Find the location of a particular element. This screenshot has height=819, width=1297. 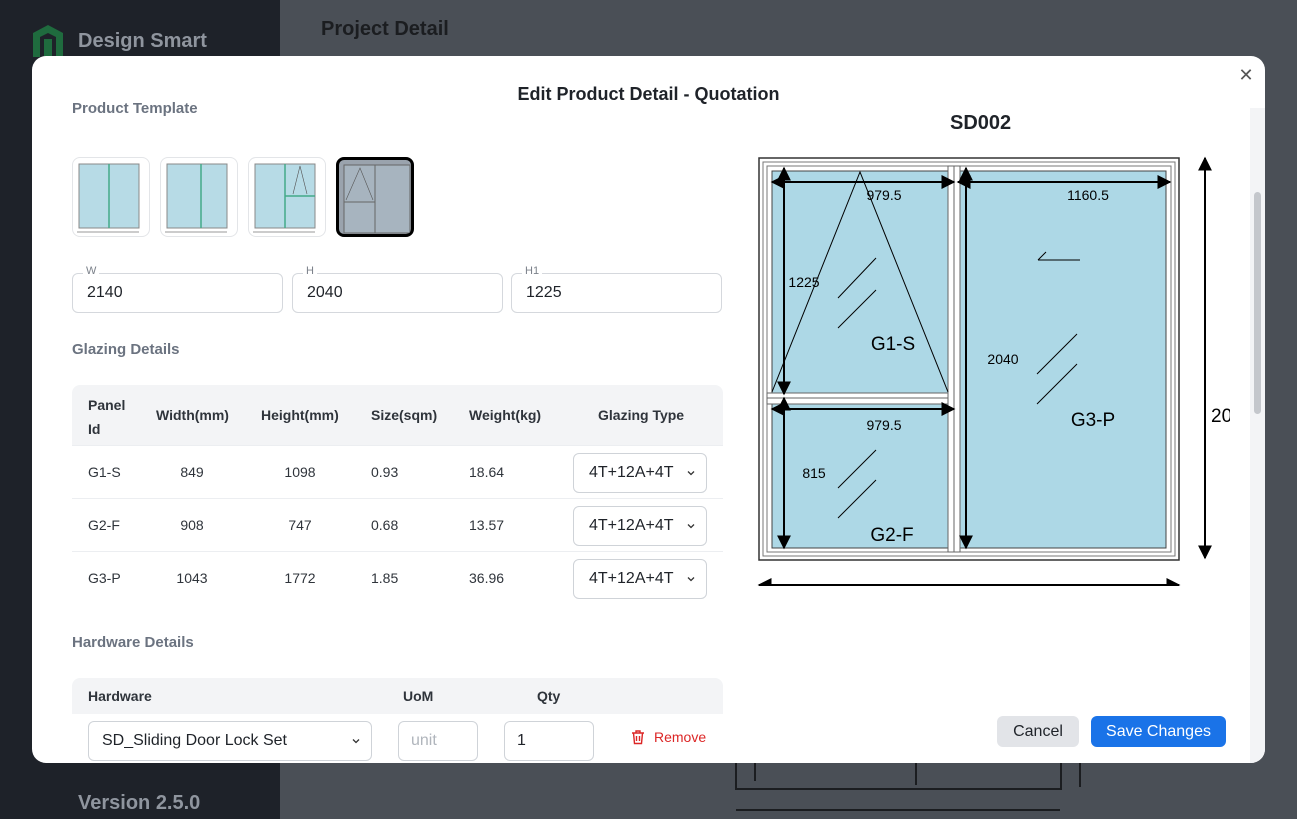

hardware-details-heading: Hardware Details is located at coordinates (133, 642).